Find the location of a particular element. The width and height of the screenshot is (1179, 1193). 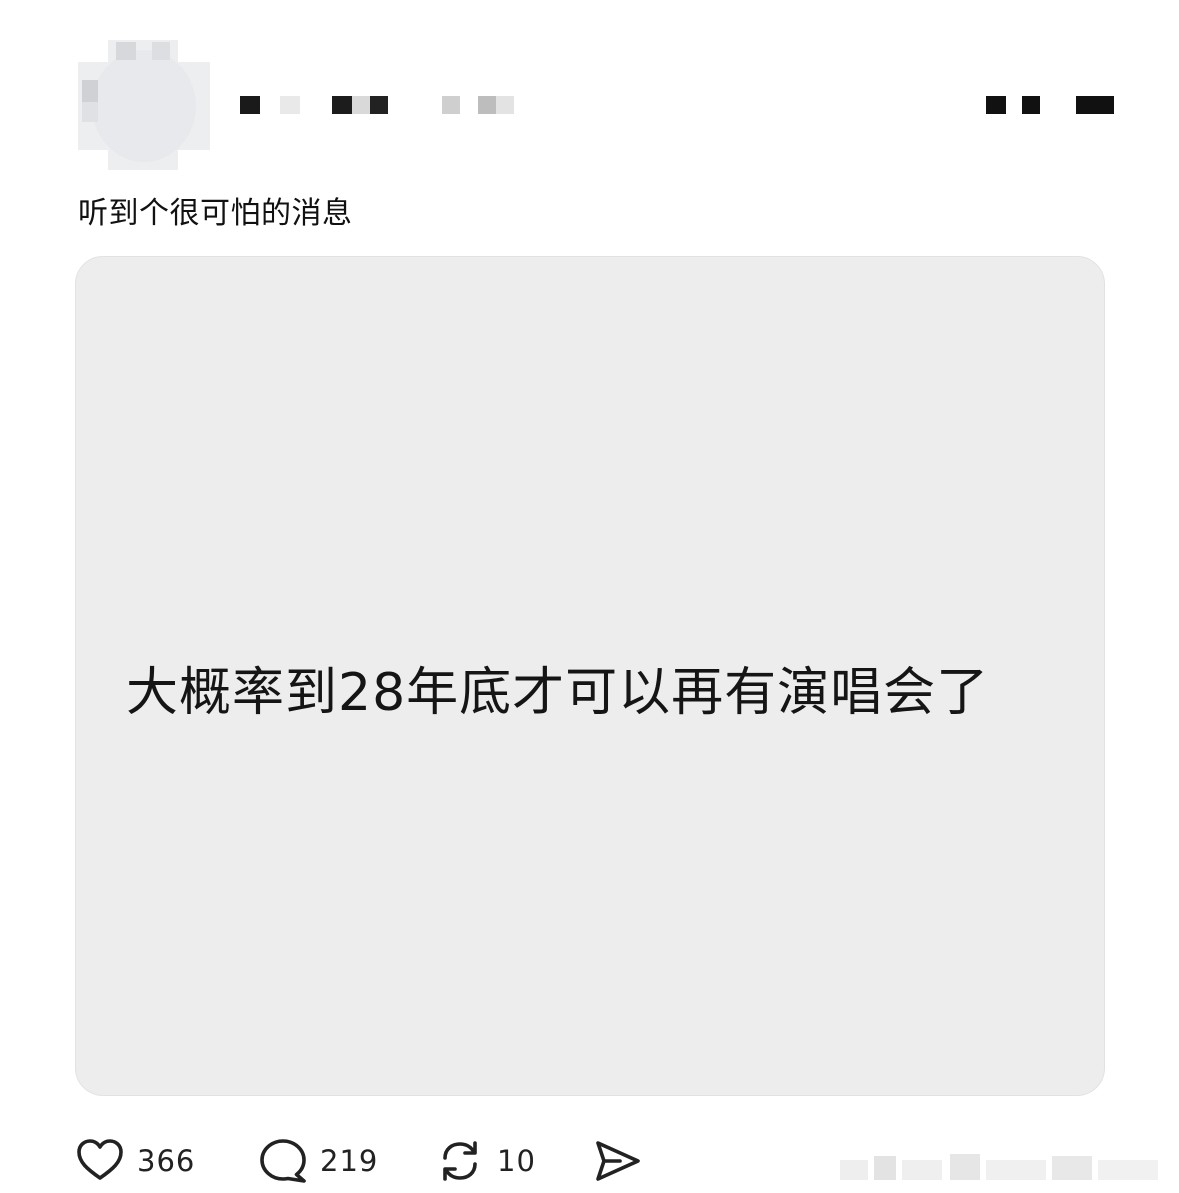

more-options-redacted is located at coordinates (1051, 105).